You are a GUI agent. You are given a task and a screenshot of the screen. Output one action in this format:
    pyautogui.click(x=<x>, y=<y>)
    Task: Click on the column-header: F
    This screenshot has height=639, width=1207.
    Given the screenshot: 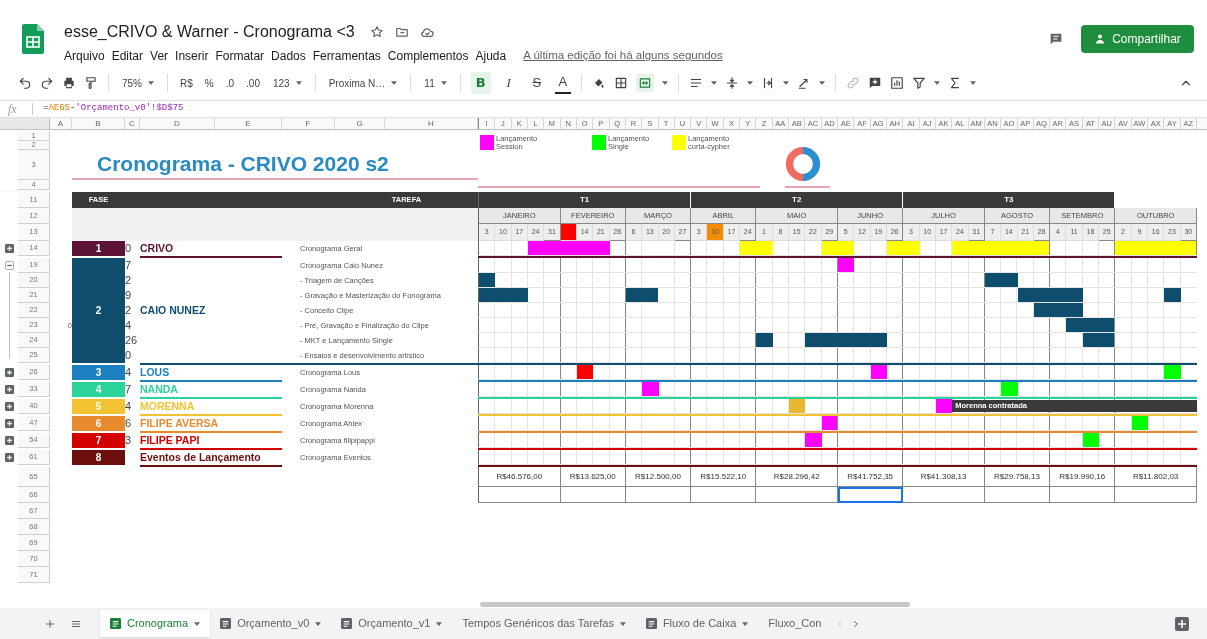 What is the action you would take?
    pyautogui.click(x=308, y=123)
    